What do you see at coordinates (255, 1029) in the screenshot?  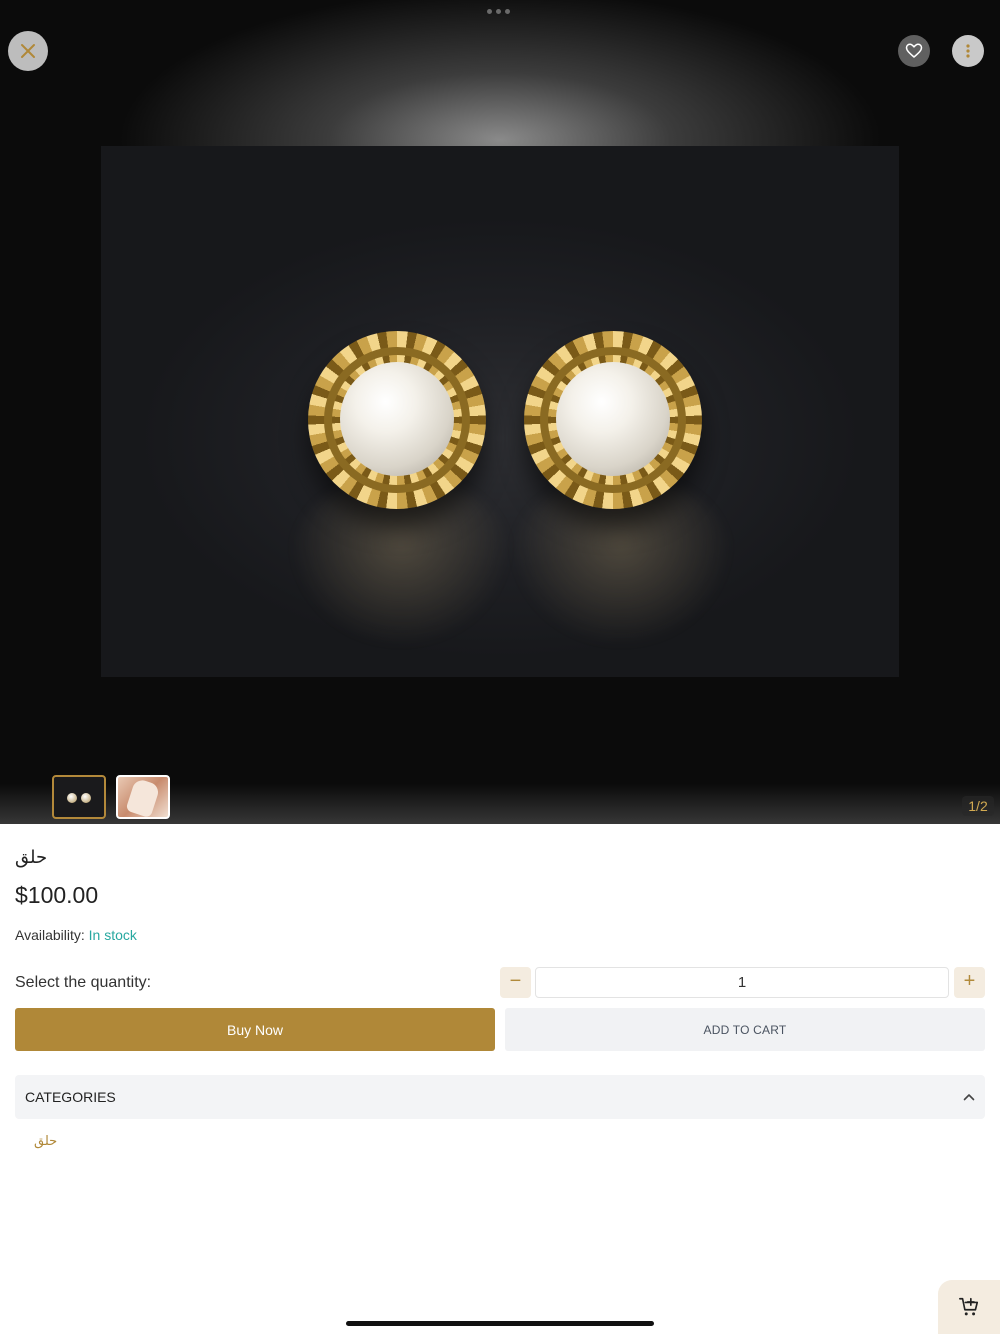 I see `buy-now-button: Buy Now` at bounding box center [255, 1029].